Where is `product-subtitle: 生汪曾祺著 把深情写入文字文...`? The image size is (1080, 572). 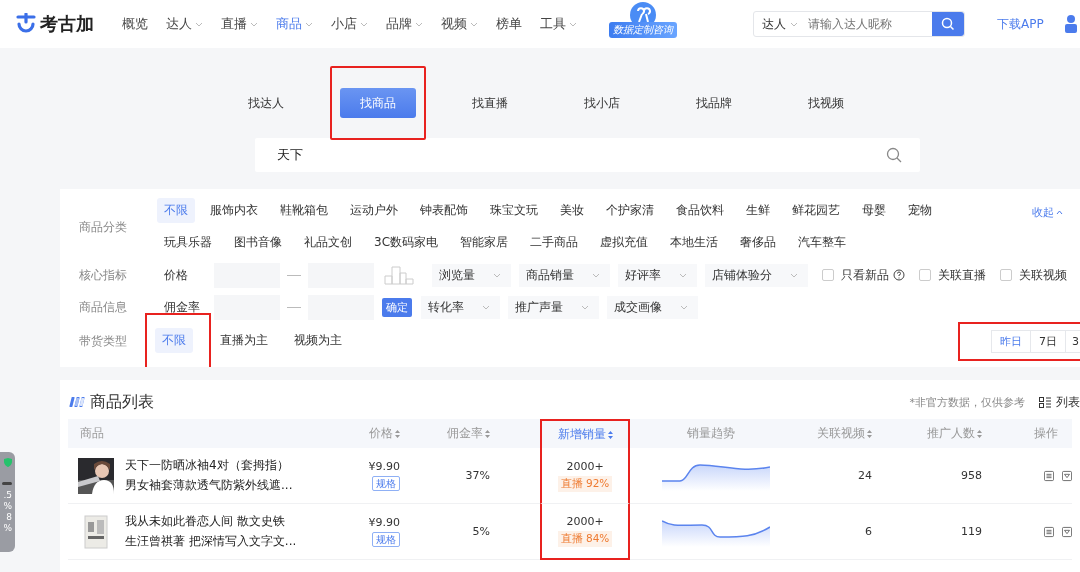 product-subtitle: 生汪曾祺著 把深情写入文字文... is located at coordinates (211, 541).